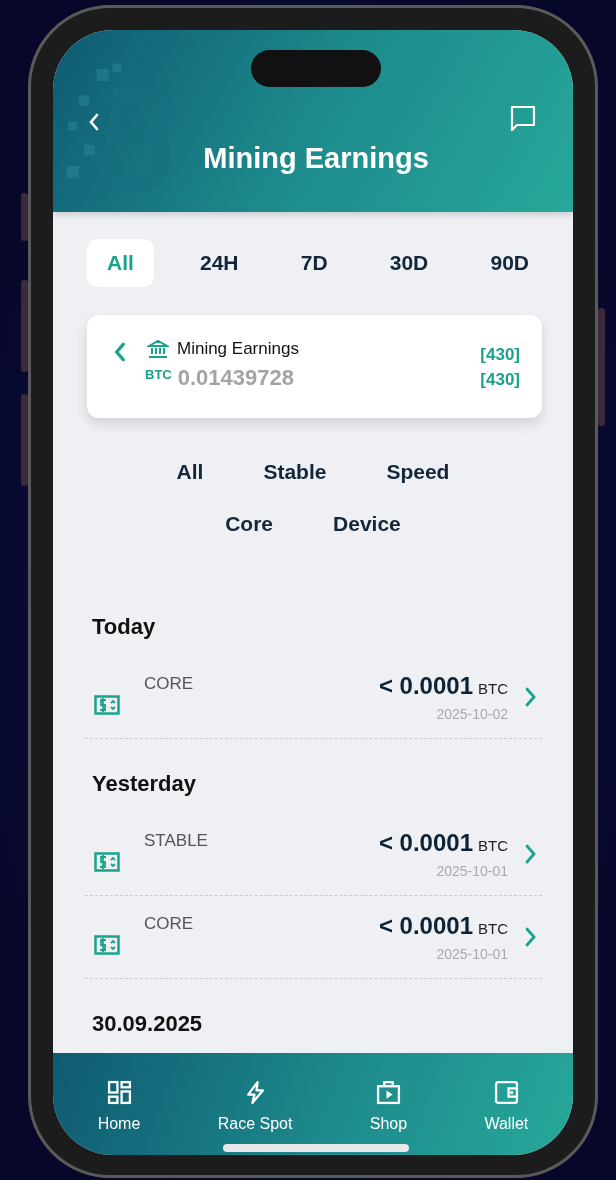 Image resolution: width=616 pixels, height=1180 pixels. I want to click on chevron-left-icon, so click(120, 352).